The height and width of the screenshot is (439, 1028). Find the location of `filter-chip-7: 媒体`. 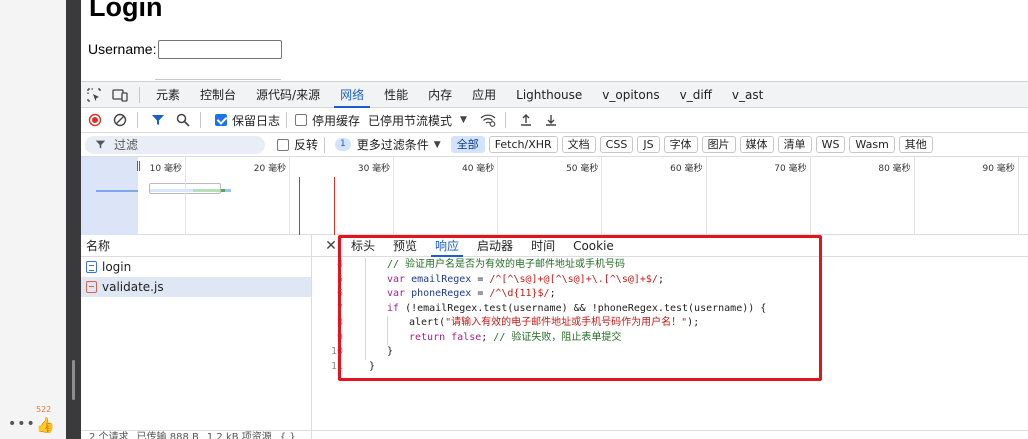

filter-chip-7: 媒体 is located at coordinates (756, 144).